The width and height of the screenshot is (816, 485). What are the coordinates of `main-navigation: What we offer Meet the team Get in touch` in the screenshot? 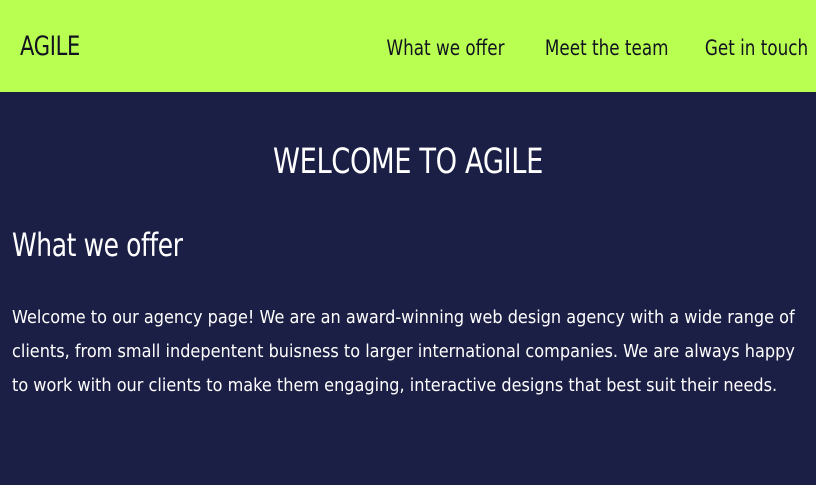 It's located at (582, 48).